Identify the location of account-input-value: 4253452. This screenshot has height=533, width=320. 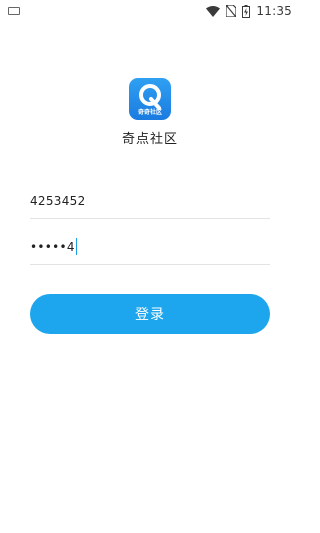
(58, 200).